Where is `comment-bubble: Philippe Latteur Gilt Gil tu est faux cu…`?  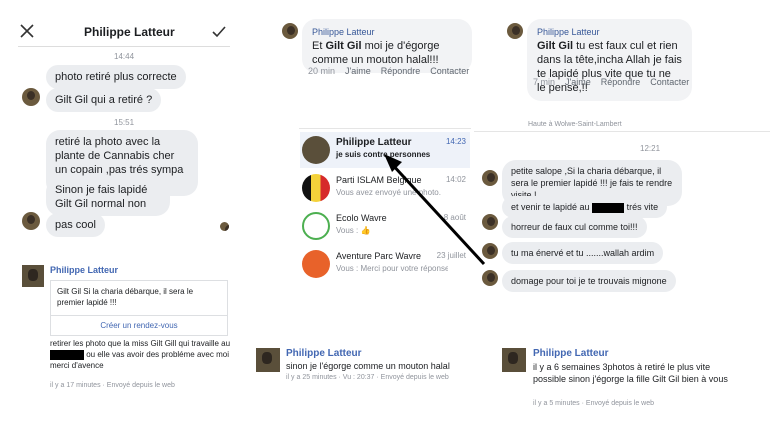
comment-bubble: Philippe Latteur Gilt Gil tu est faux cu… is located at coordinates (609, 60).